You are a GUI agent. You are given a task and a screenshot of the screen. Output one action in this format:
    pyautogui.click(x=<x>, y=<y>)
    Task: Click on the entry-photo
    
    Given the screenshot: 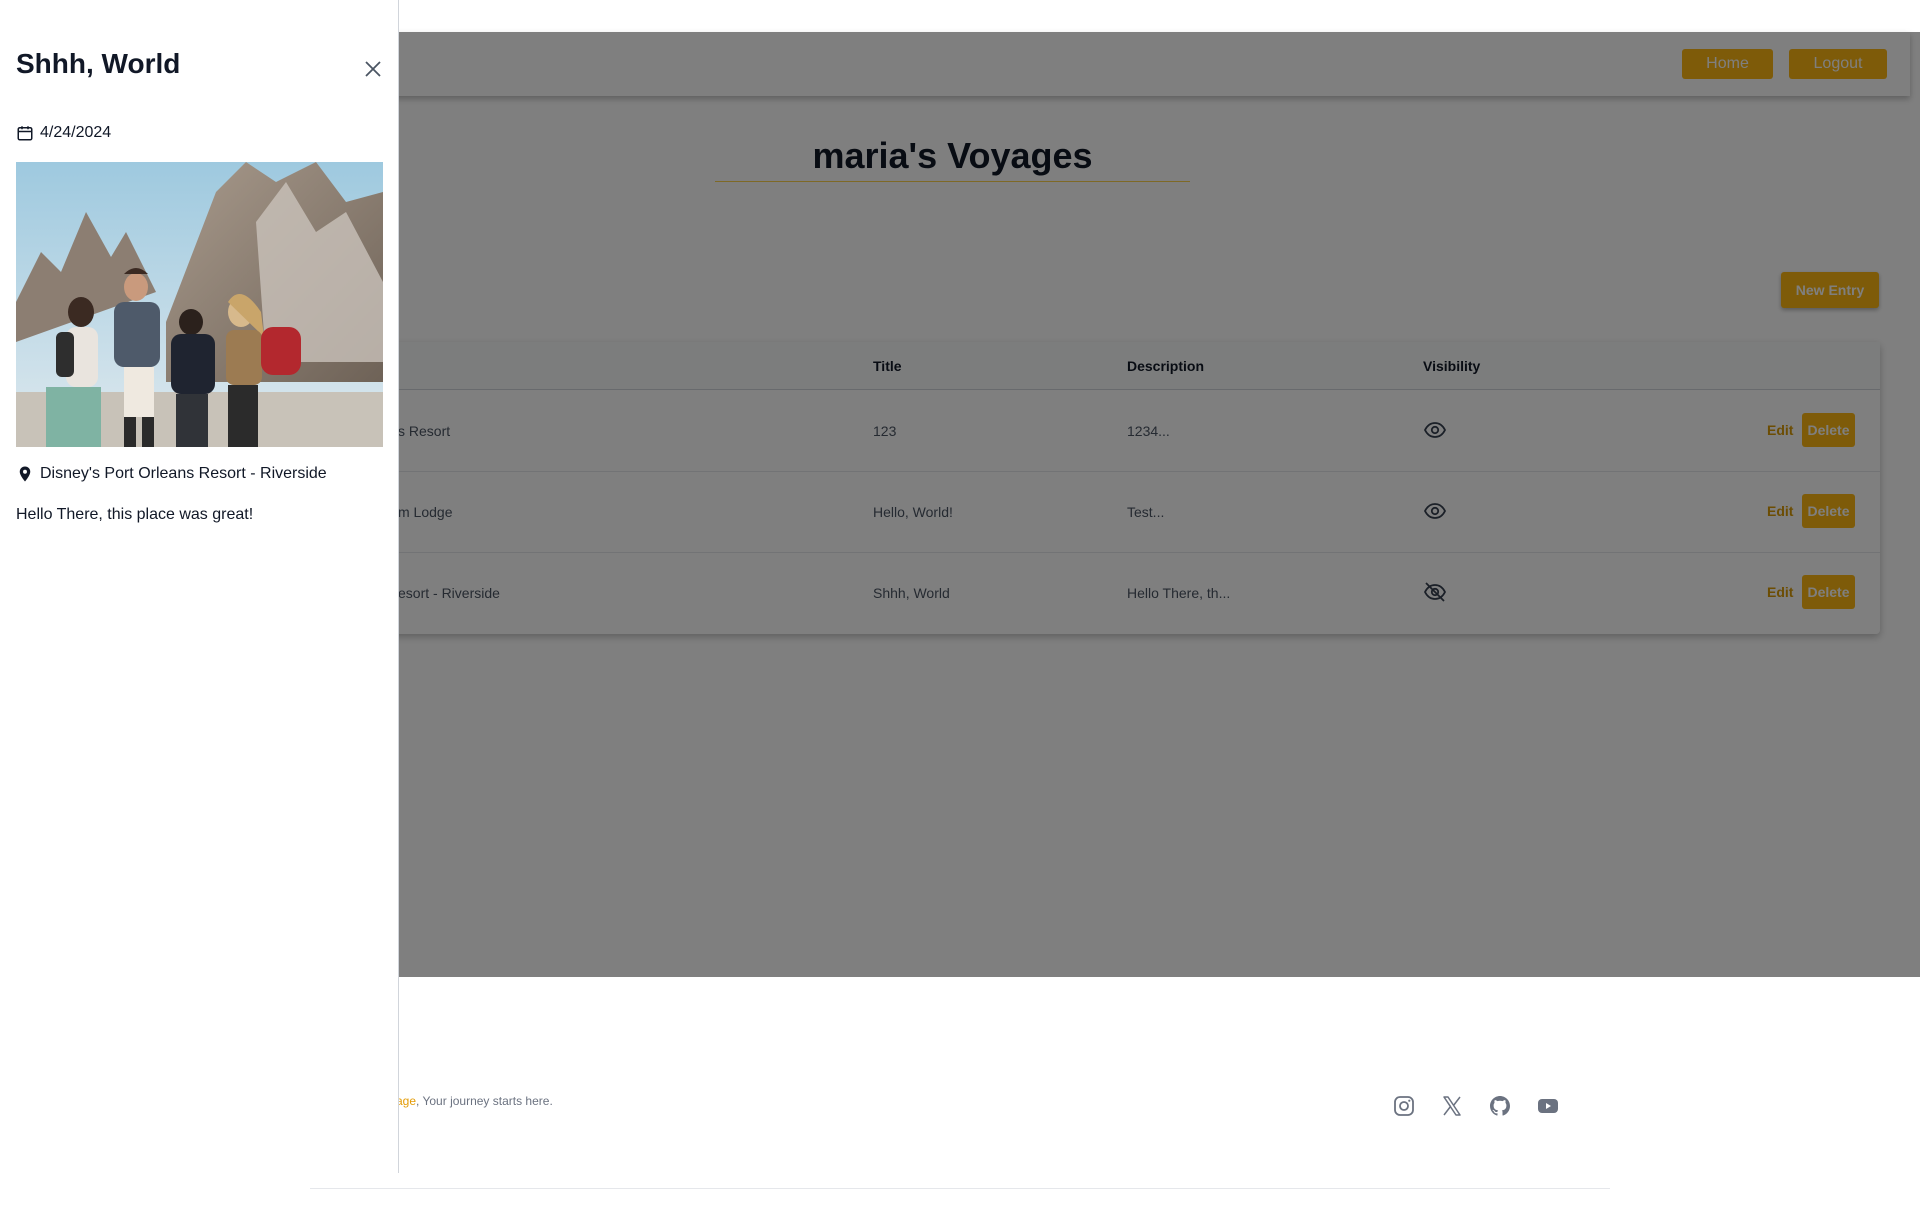 What is the action you would take?
    pyautogui.click(x=199, y=304)
    